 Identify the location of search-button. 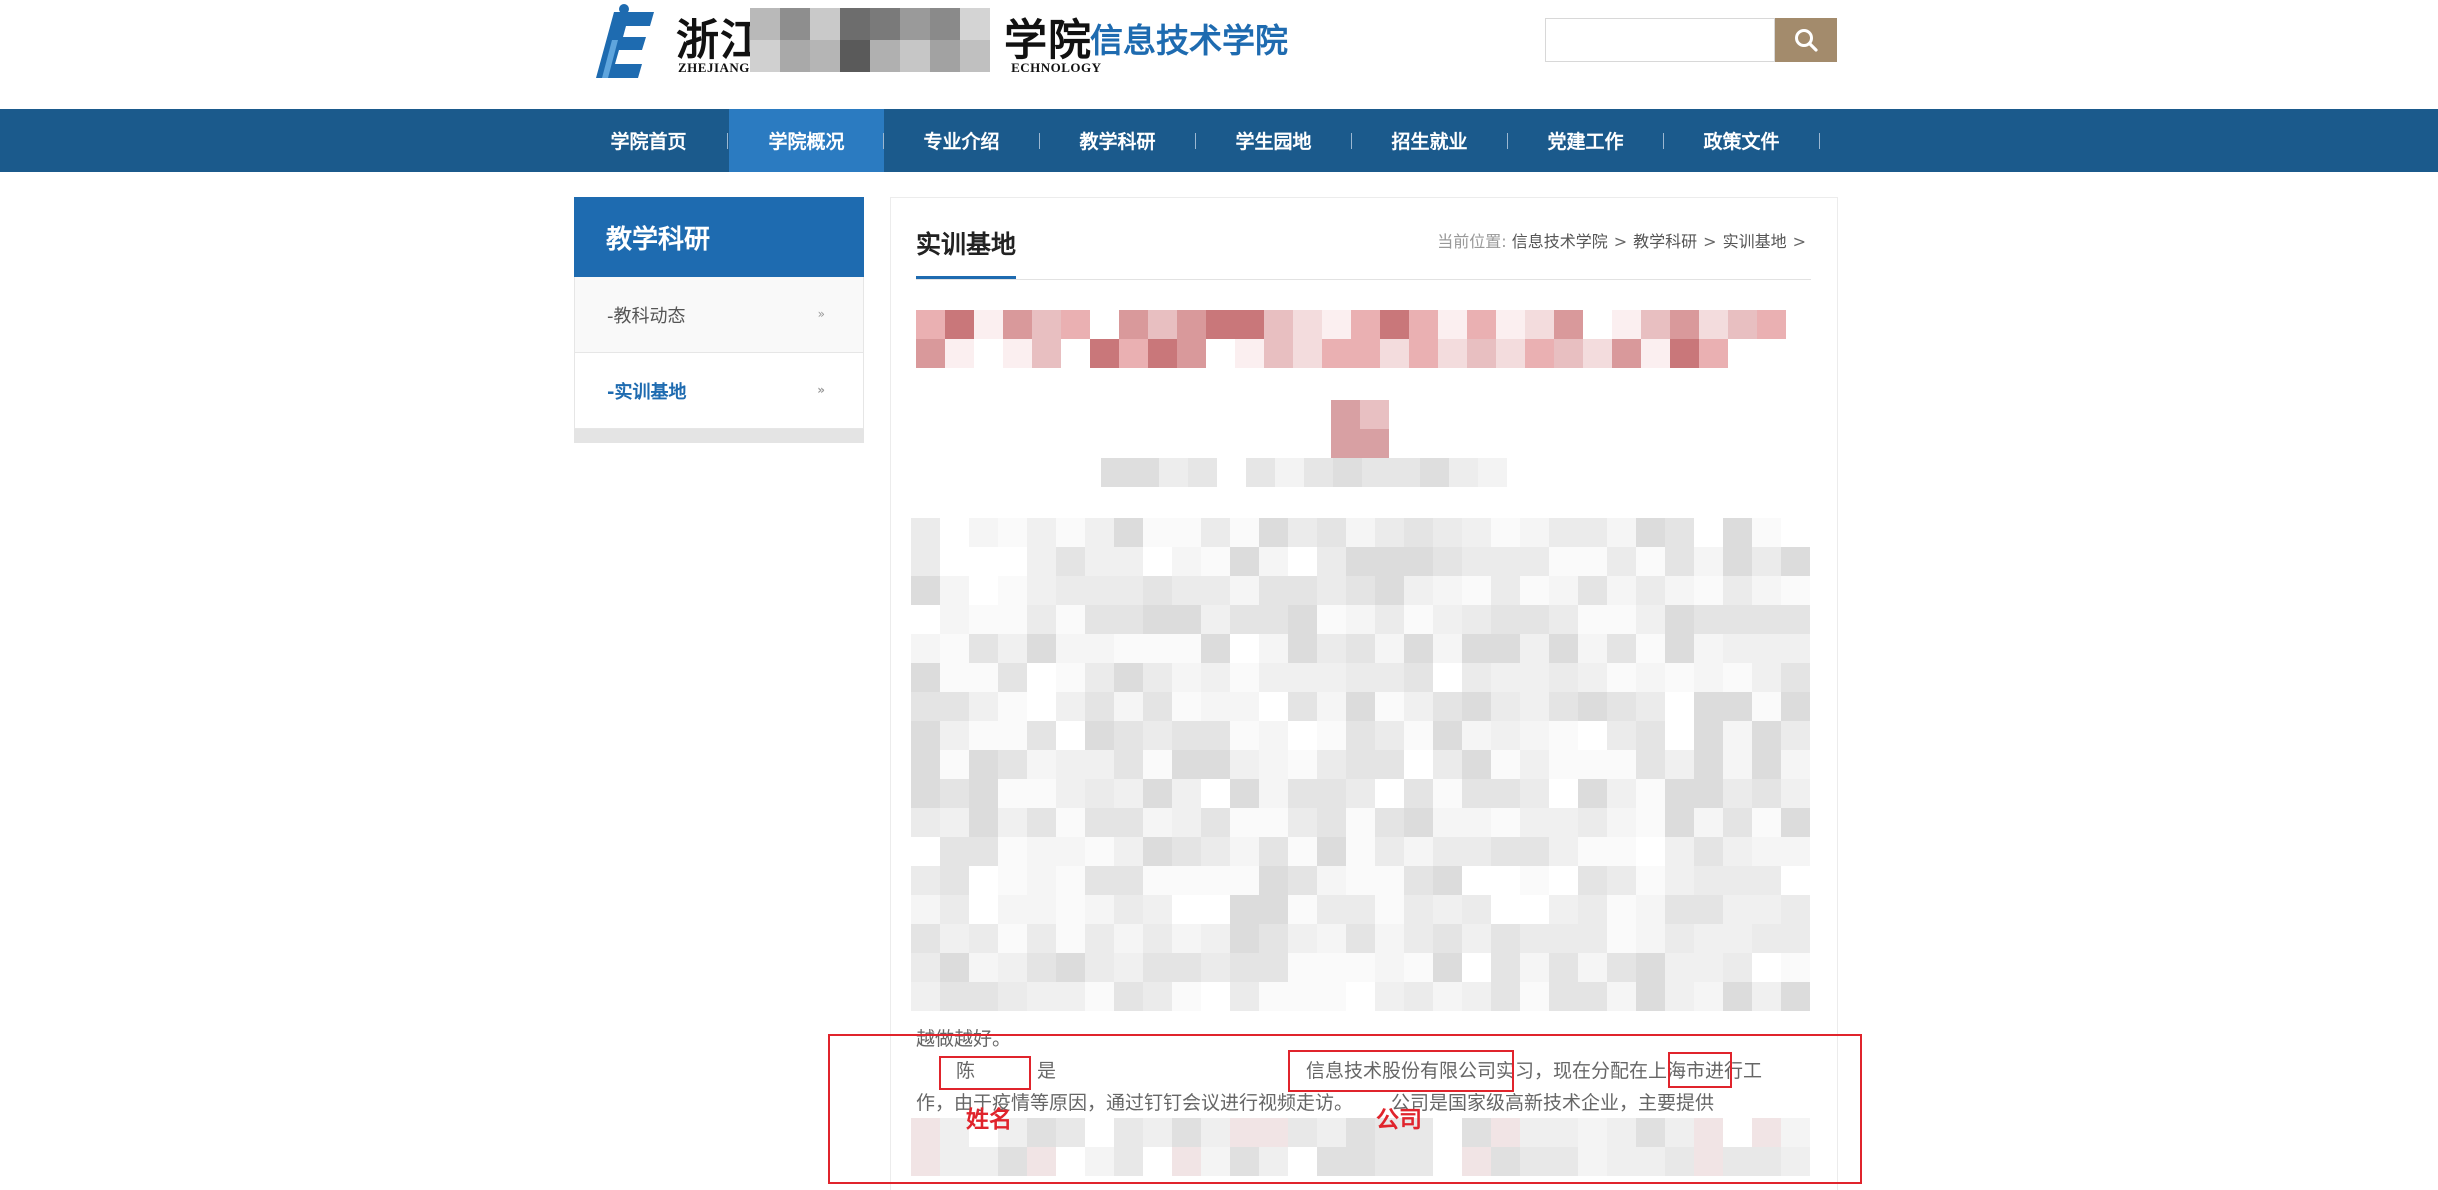
(1806, 40).